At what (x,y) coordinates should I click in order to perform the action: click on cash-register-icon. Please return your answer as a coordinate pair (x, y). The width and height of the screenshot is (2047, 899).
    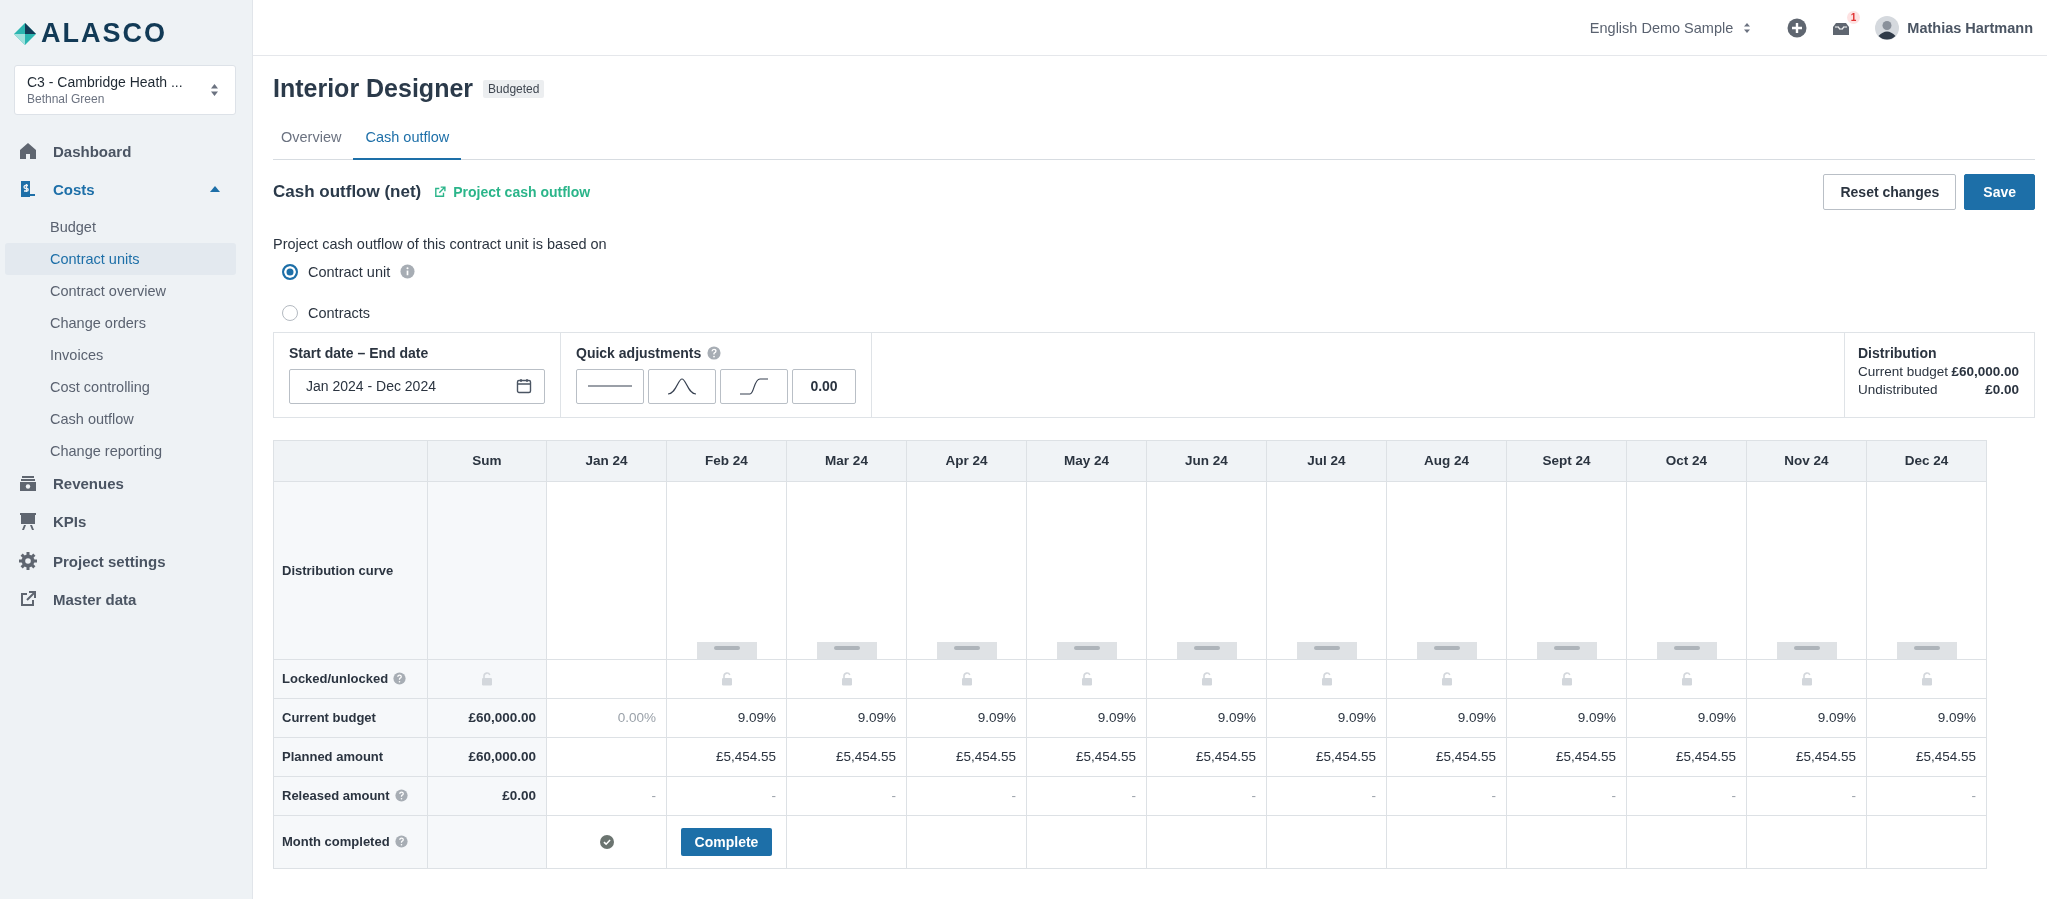
    Looking at the image, I should click on (28, 483).